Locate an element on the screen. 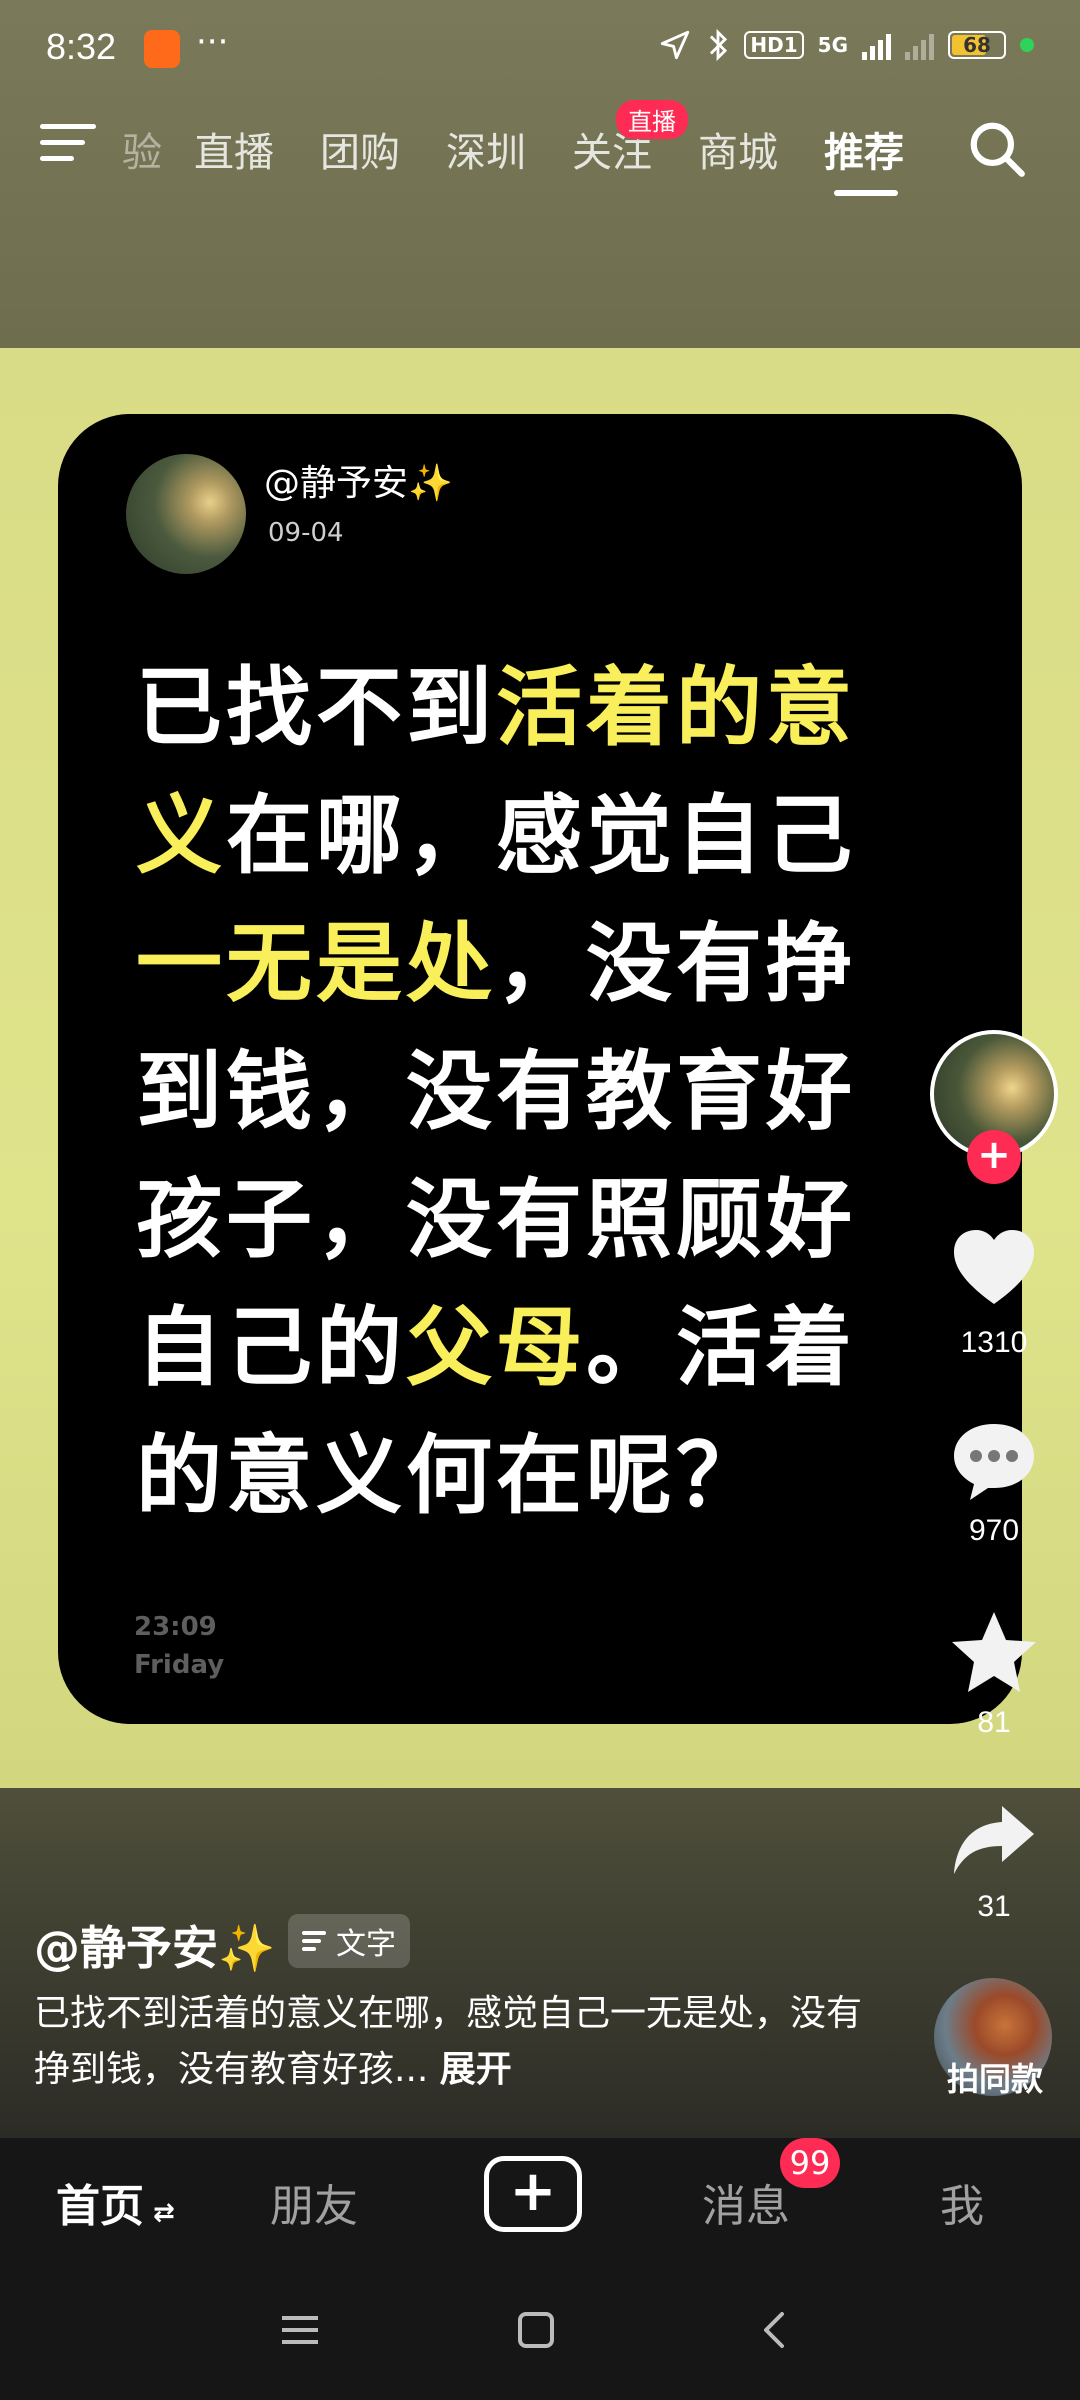  hd-voice-badge: HD1 is located at coordinates (774, 45).